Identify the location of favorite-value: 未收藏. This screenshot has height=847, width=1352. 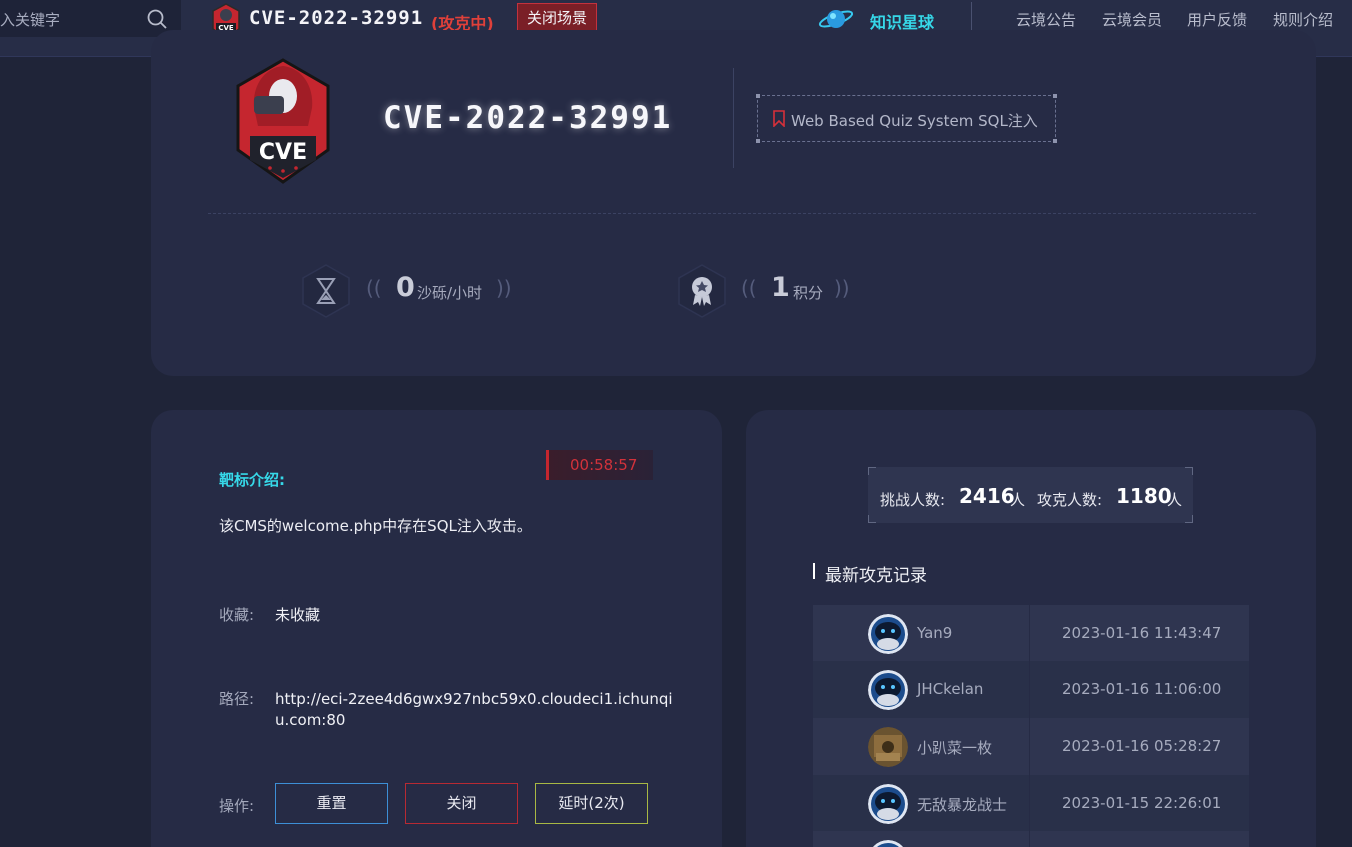
(297, 614).